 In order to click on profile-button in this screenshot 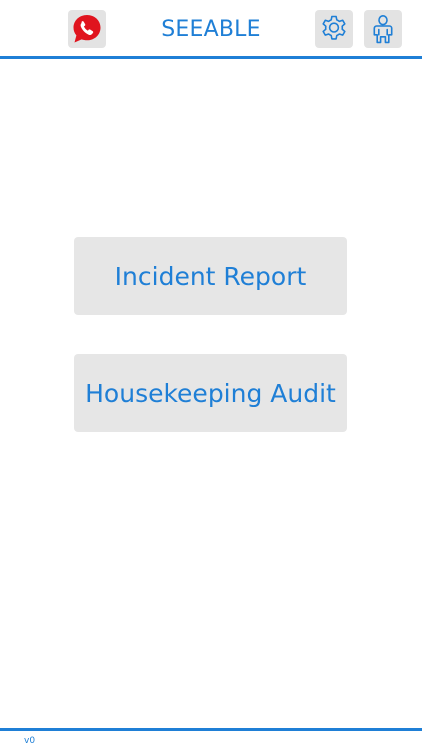, I will do `click(383, 29)`.